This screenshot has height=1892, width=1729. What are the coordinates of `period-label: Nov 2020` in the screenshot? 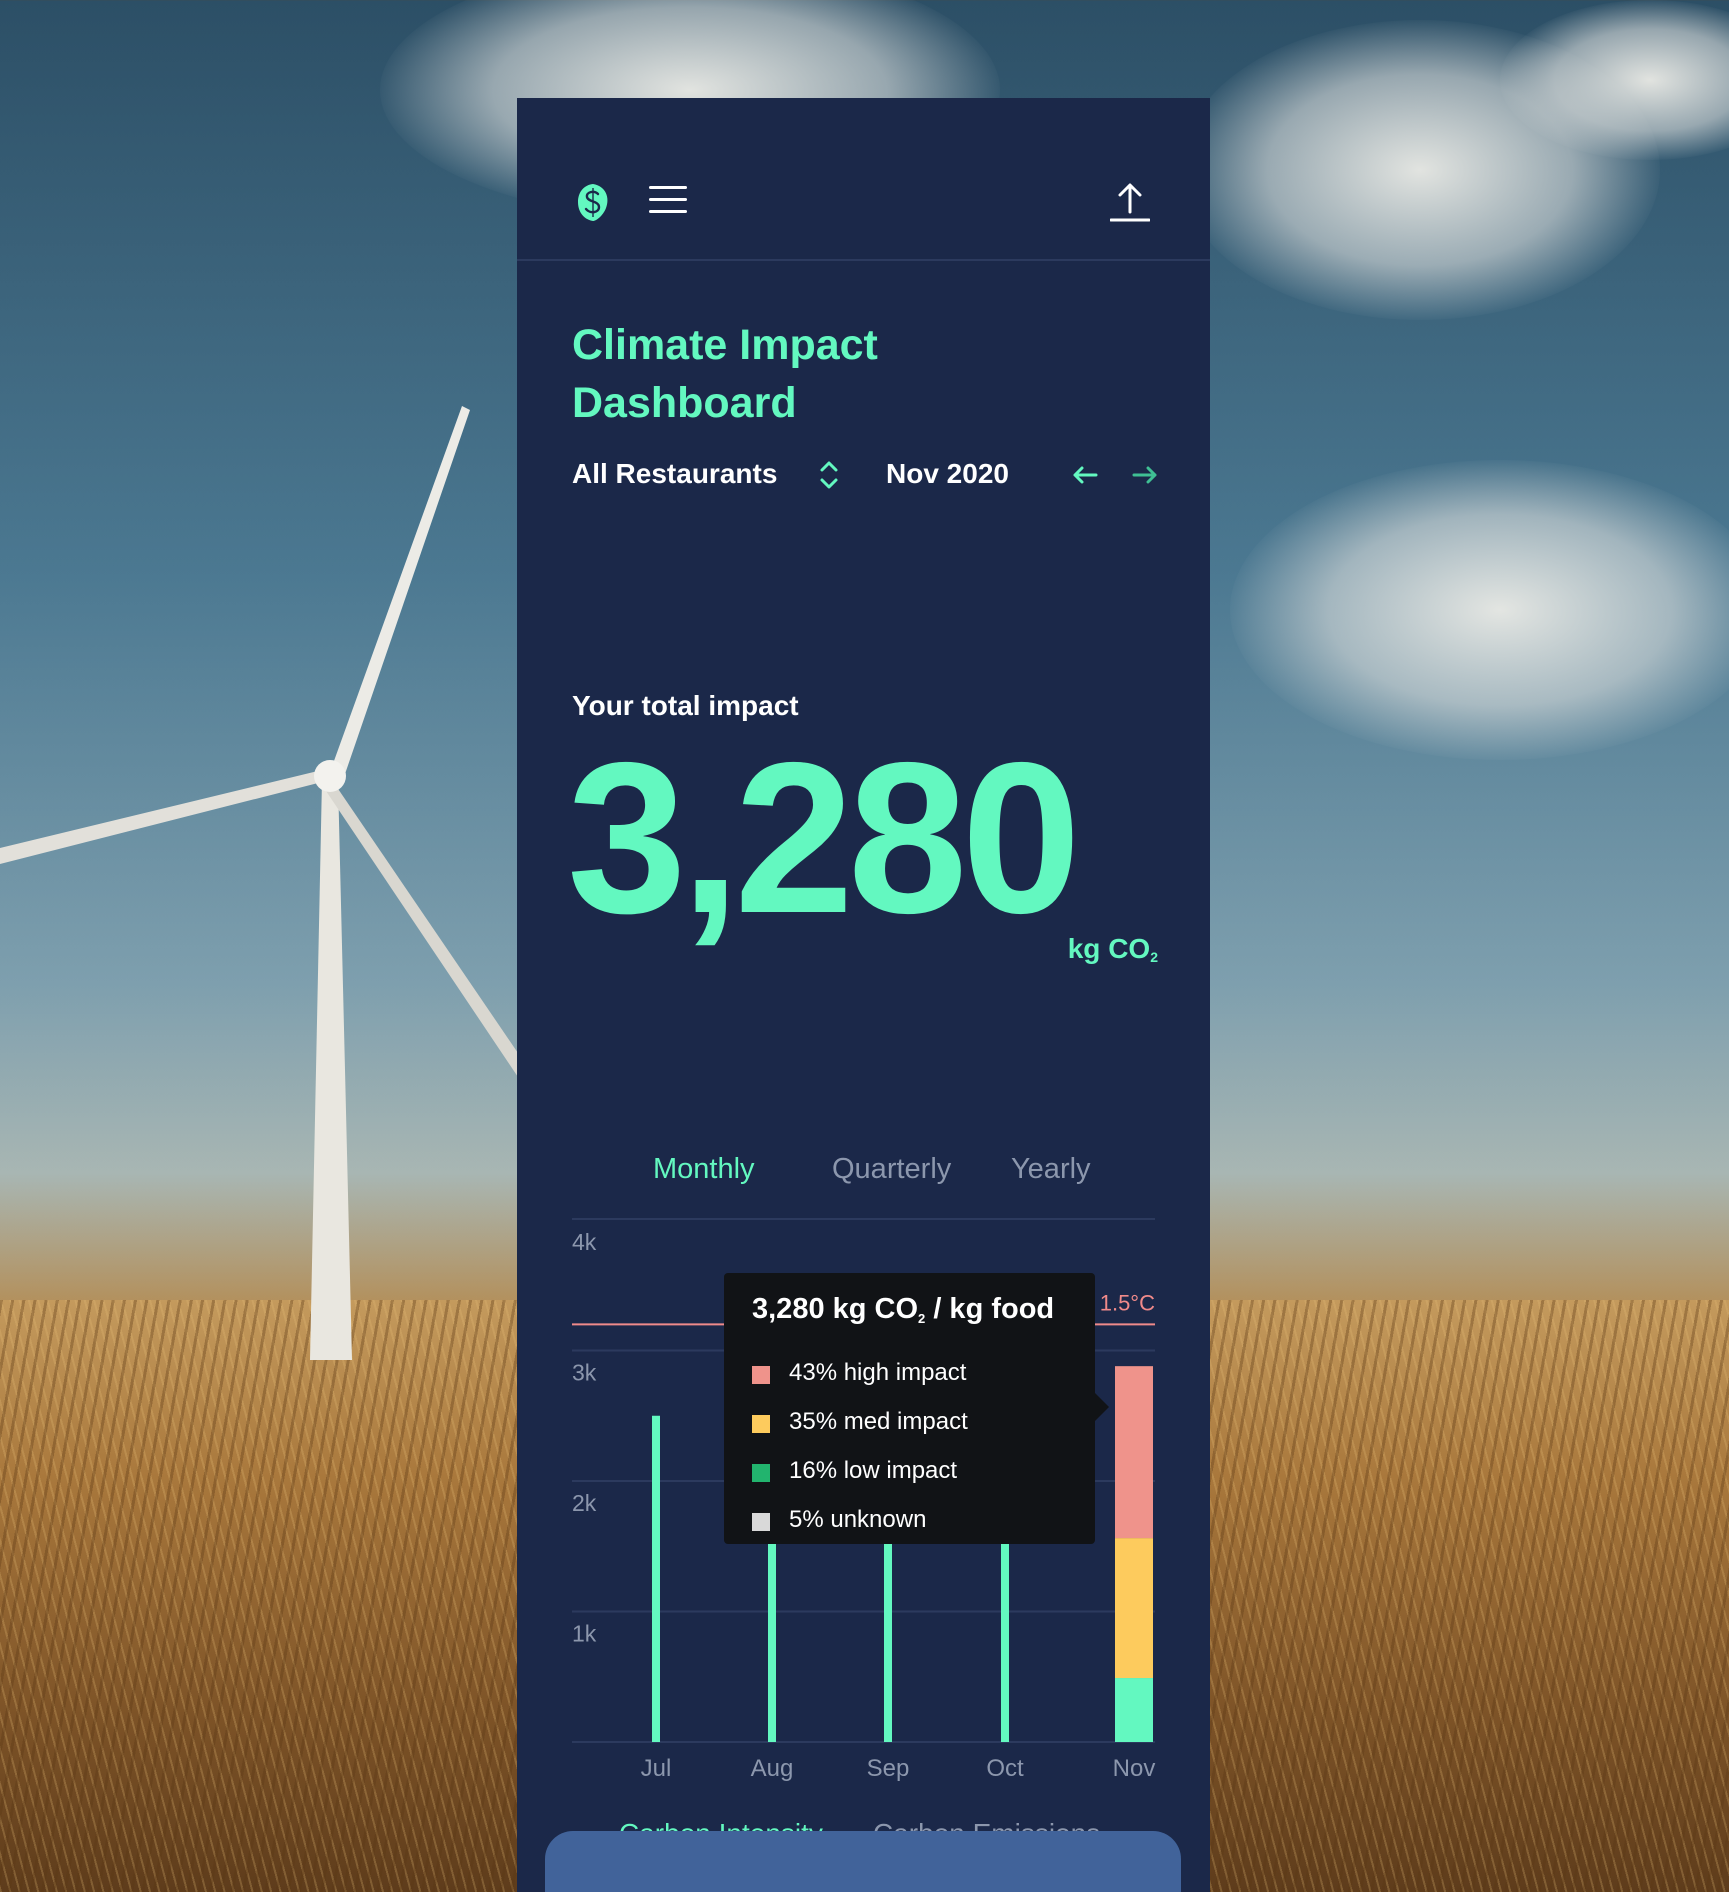 It's located at (947, 473).